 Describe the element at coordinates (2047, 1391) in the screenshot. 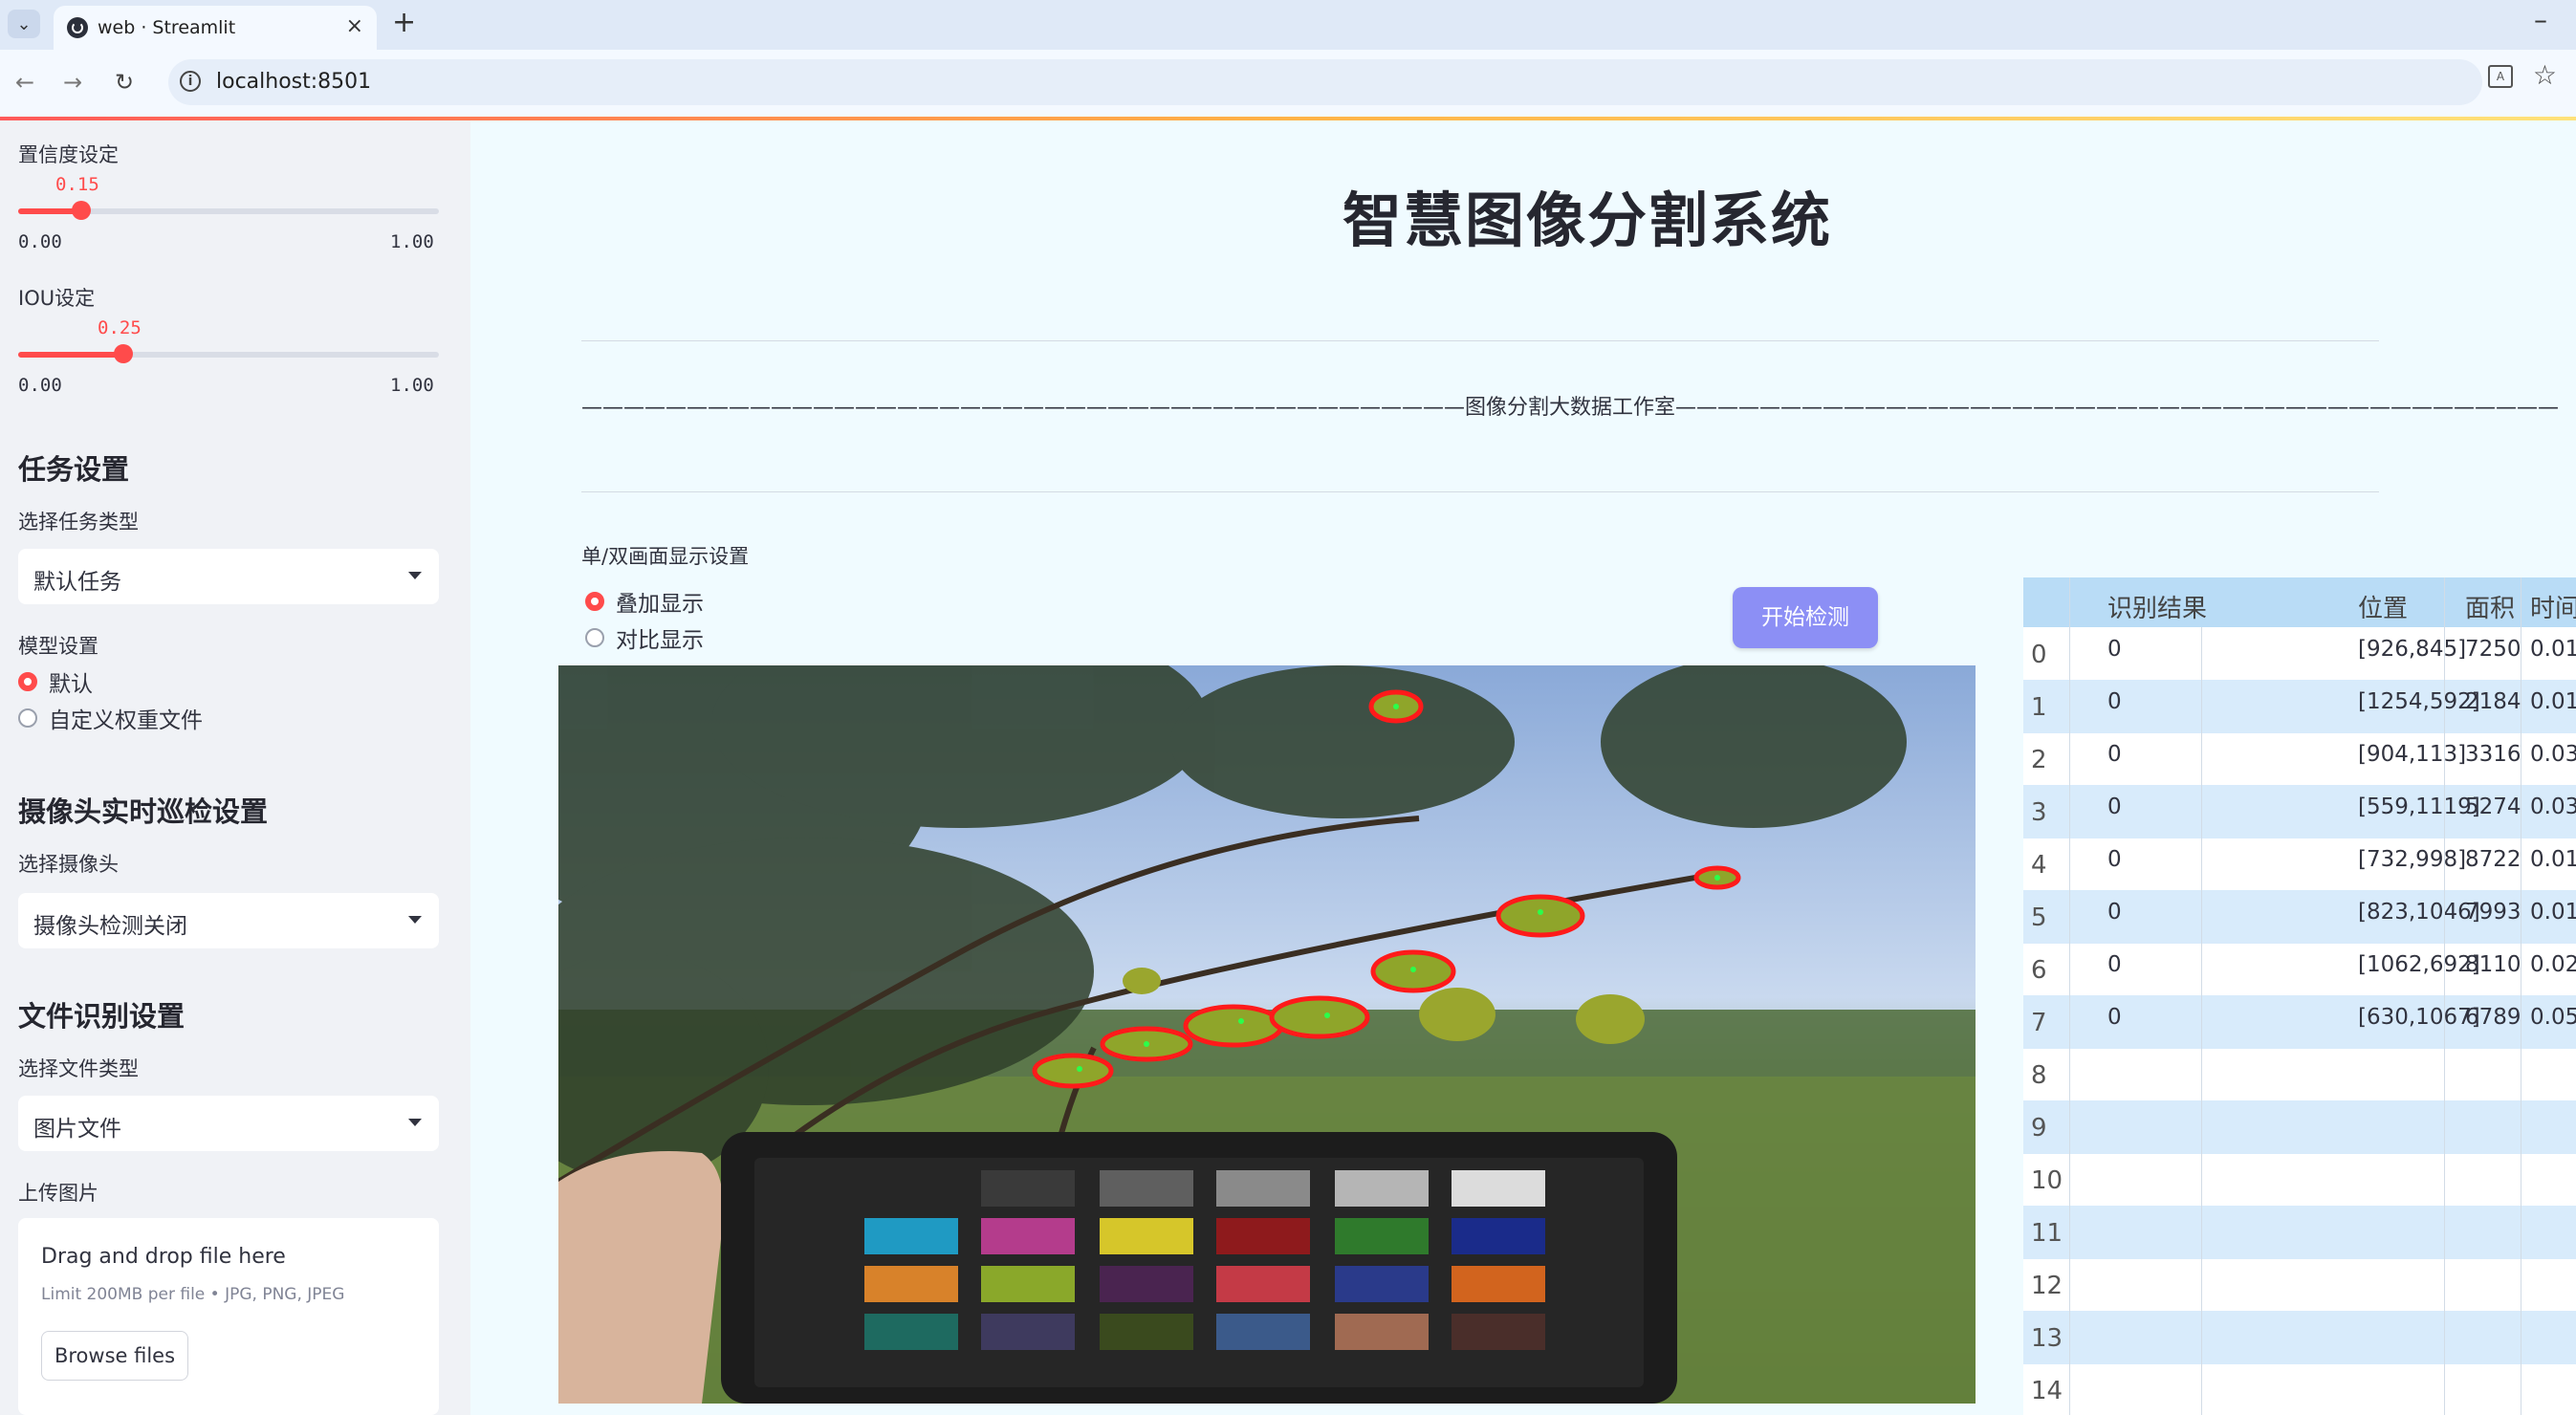

I see `row-index: 14` at that location.